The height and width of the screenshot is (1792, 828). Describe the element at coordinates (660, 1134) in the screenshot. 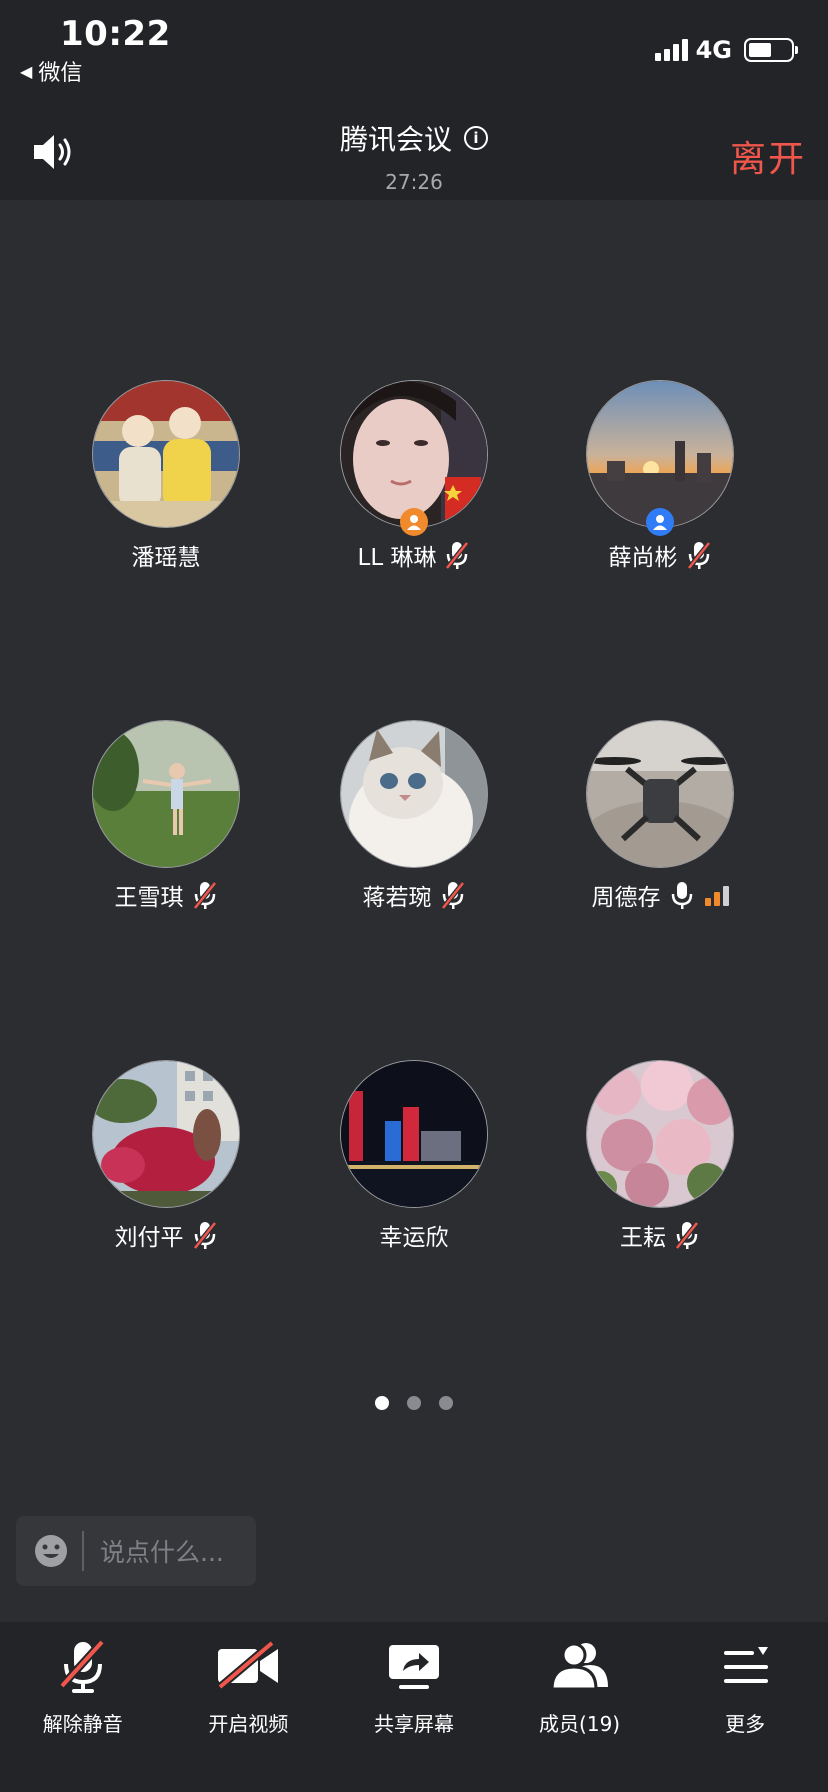

I see `cherry-blossom-avatar` at that location.